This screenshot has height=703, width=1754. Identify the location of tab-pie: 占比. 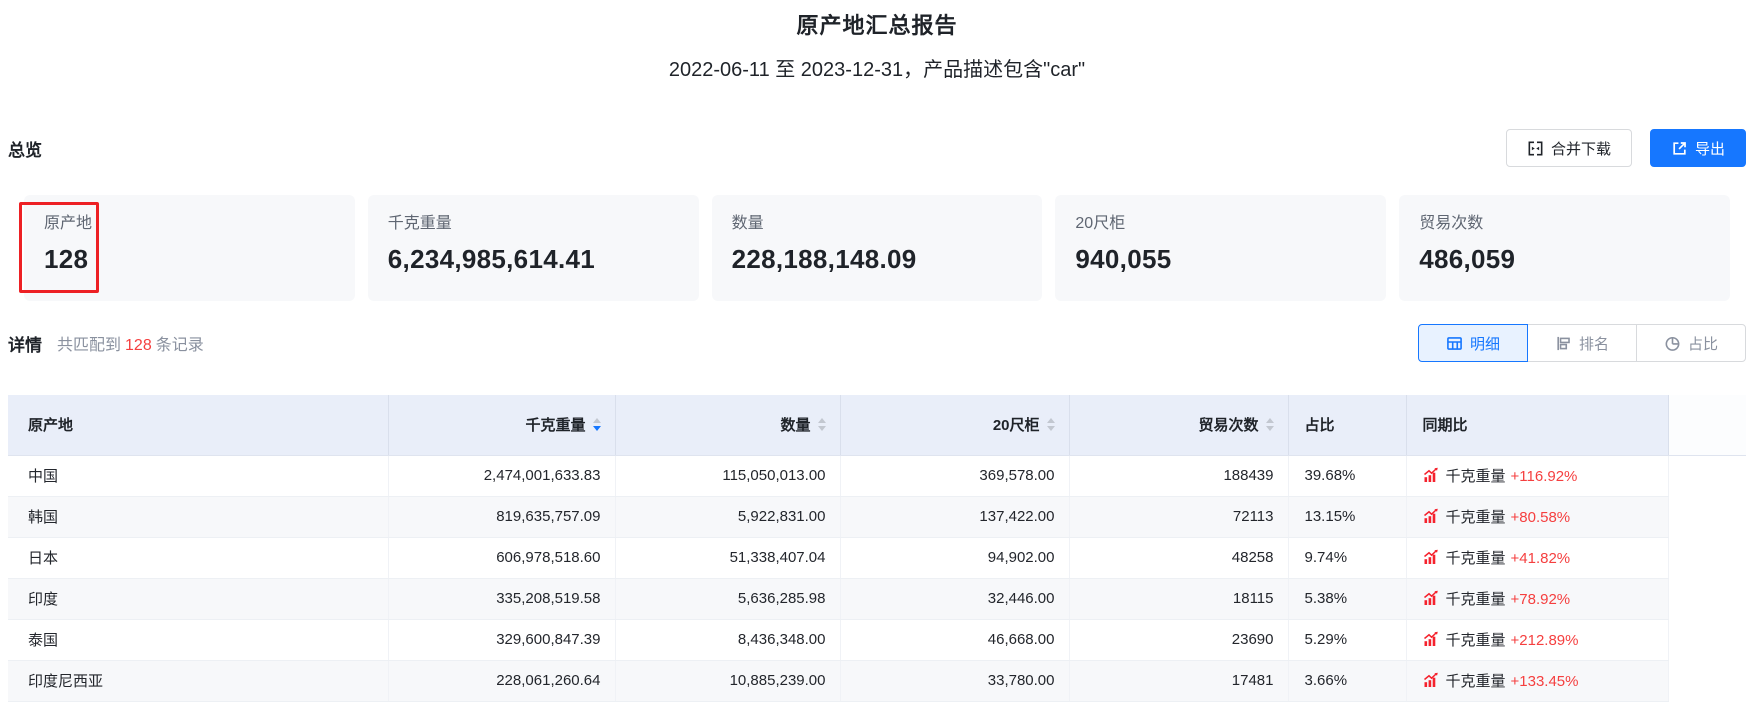
(1691, 343).